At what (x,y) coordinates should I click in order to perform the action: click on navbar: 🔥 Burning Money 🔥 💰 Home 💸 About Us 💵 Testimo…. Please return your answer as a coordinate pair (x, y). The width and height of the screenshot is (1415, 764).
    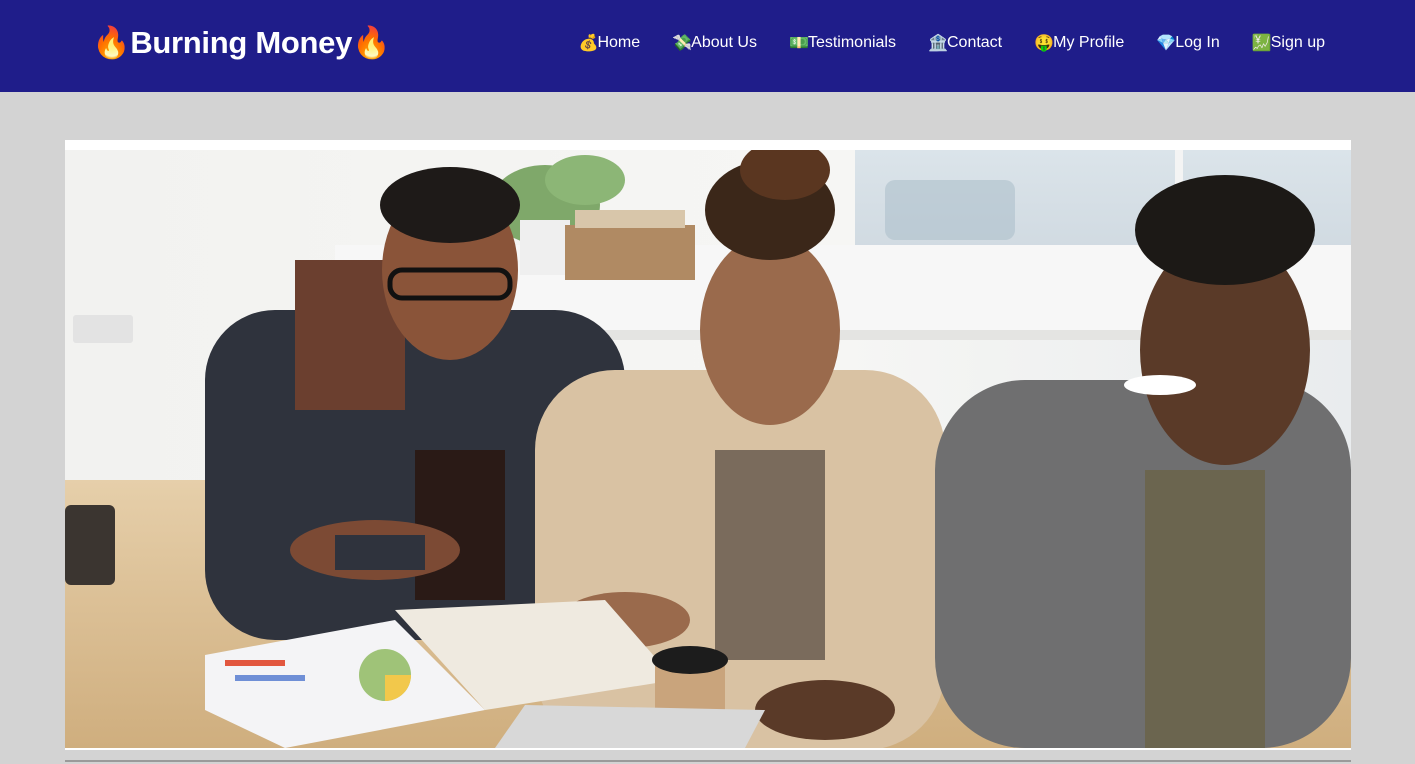
    Looking at the image, I should click on (707, 46).